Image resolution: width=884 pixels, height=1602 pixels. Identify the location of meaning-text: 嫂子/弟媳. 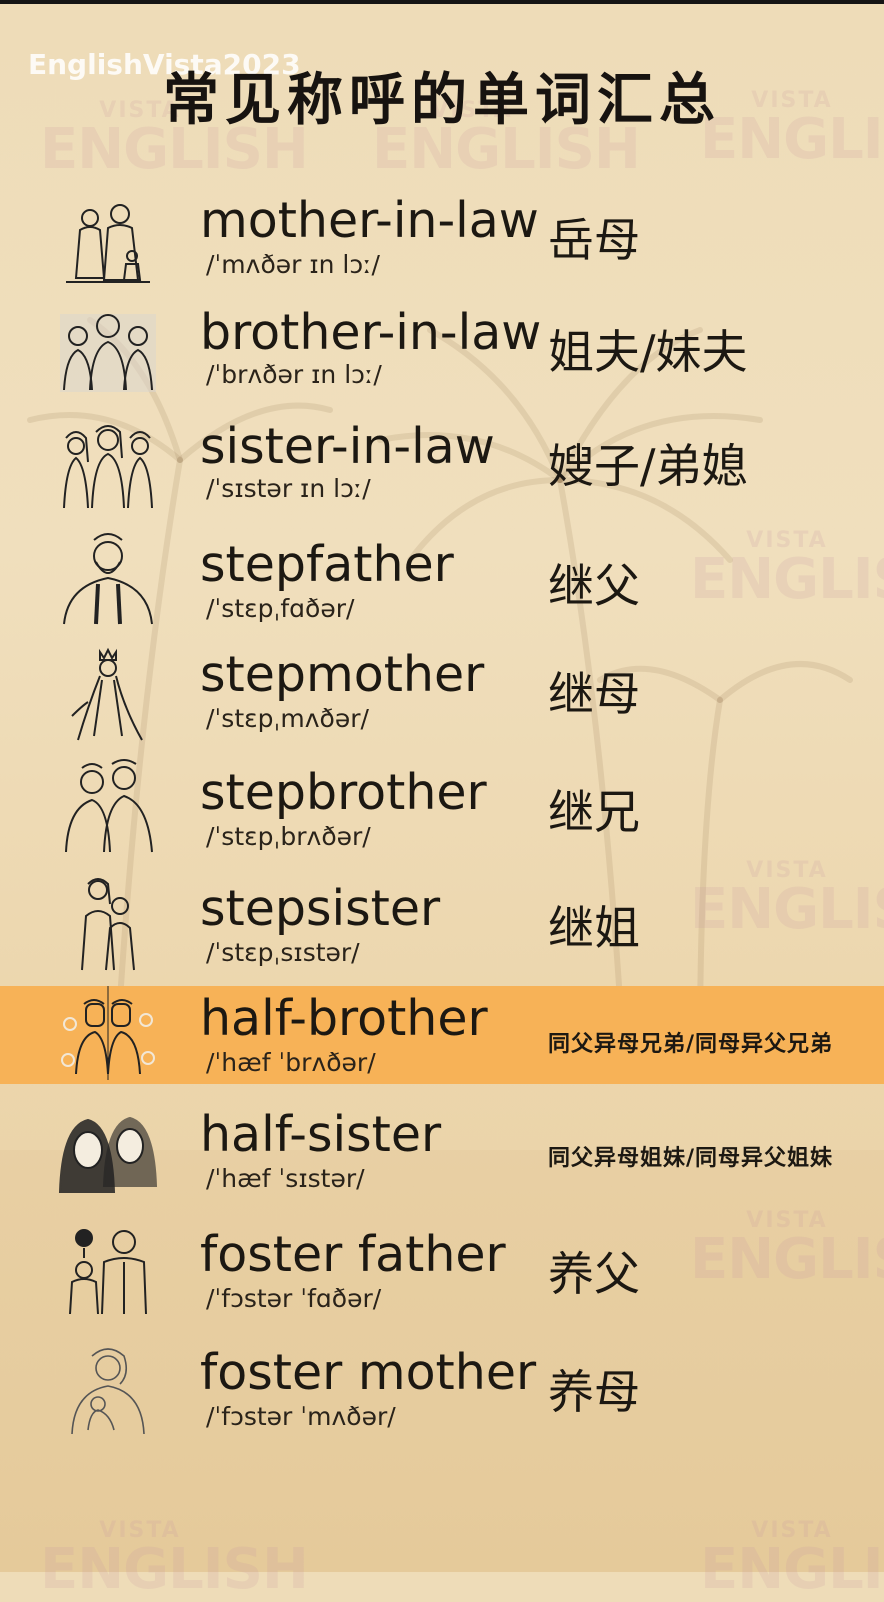
(648, 466).